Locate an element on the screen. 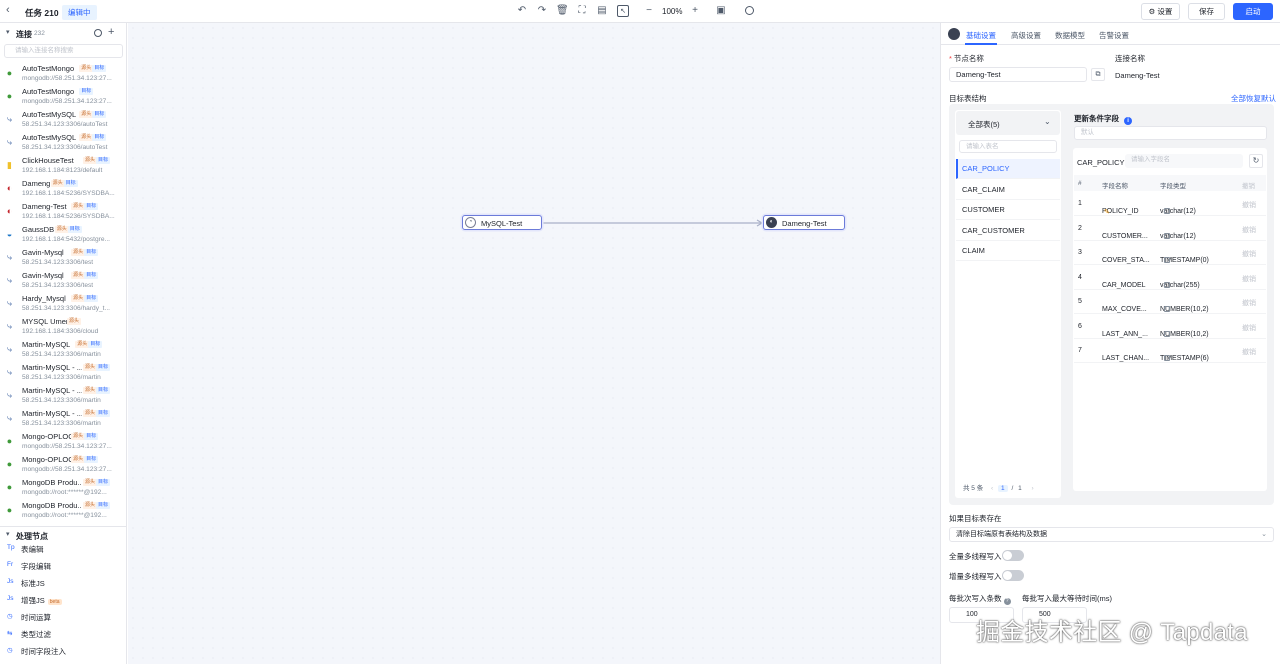  table-list-item: CUSTOMER is located at coordinates (1008, 210).